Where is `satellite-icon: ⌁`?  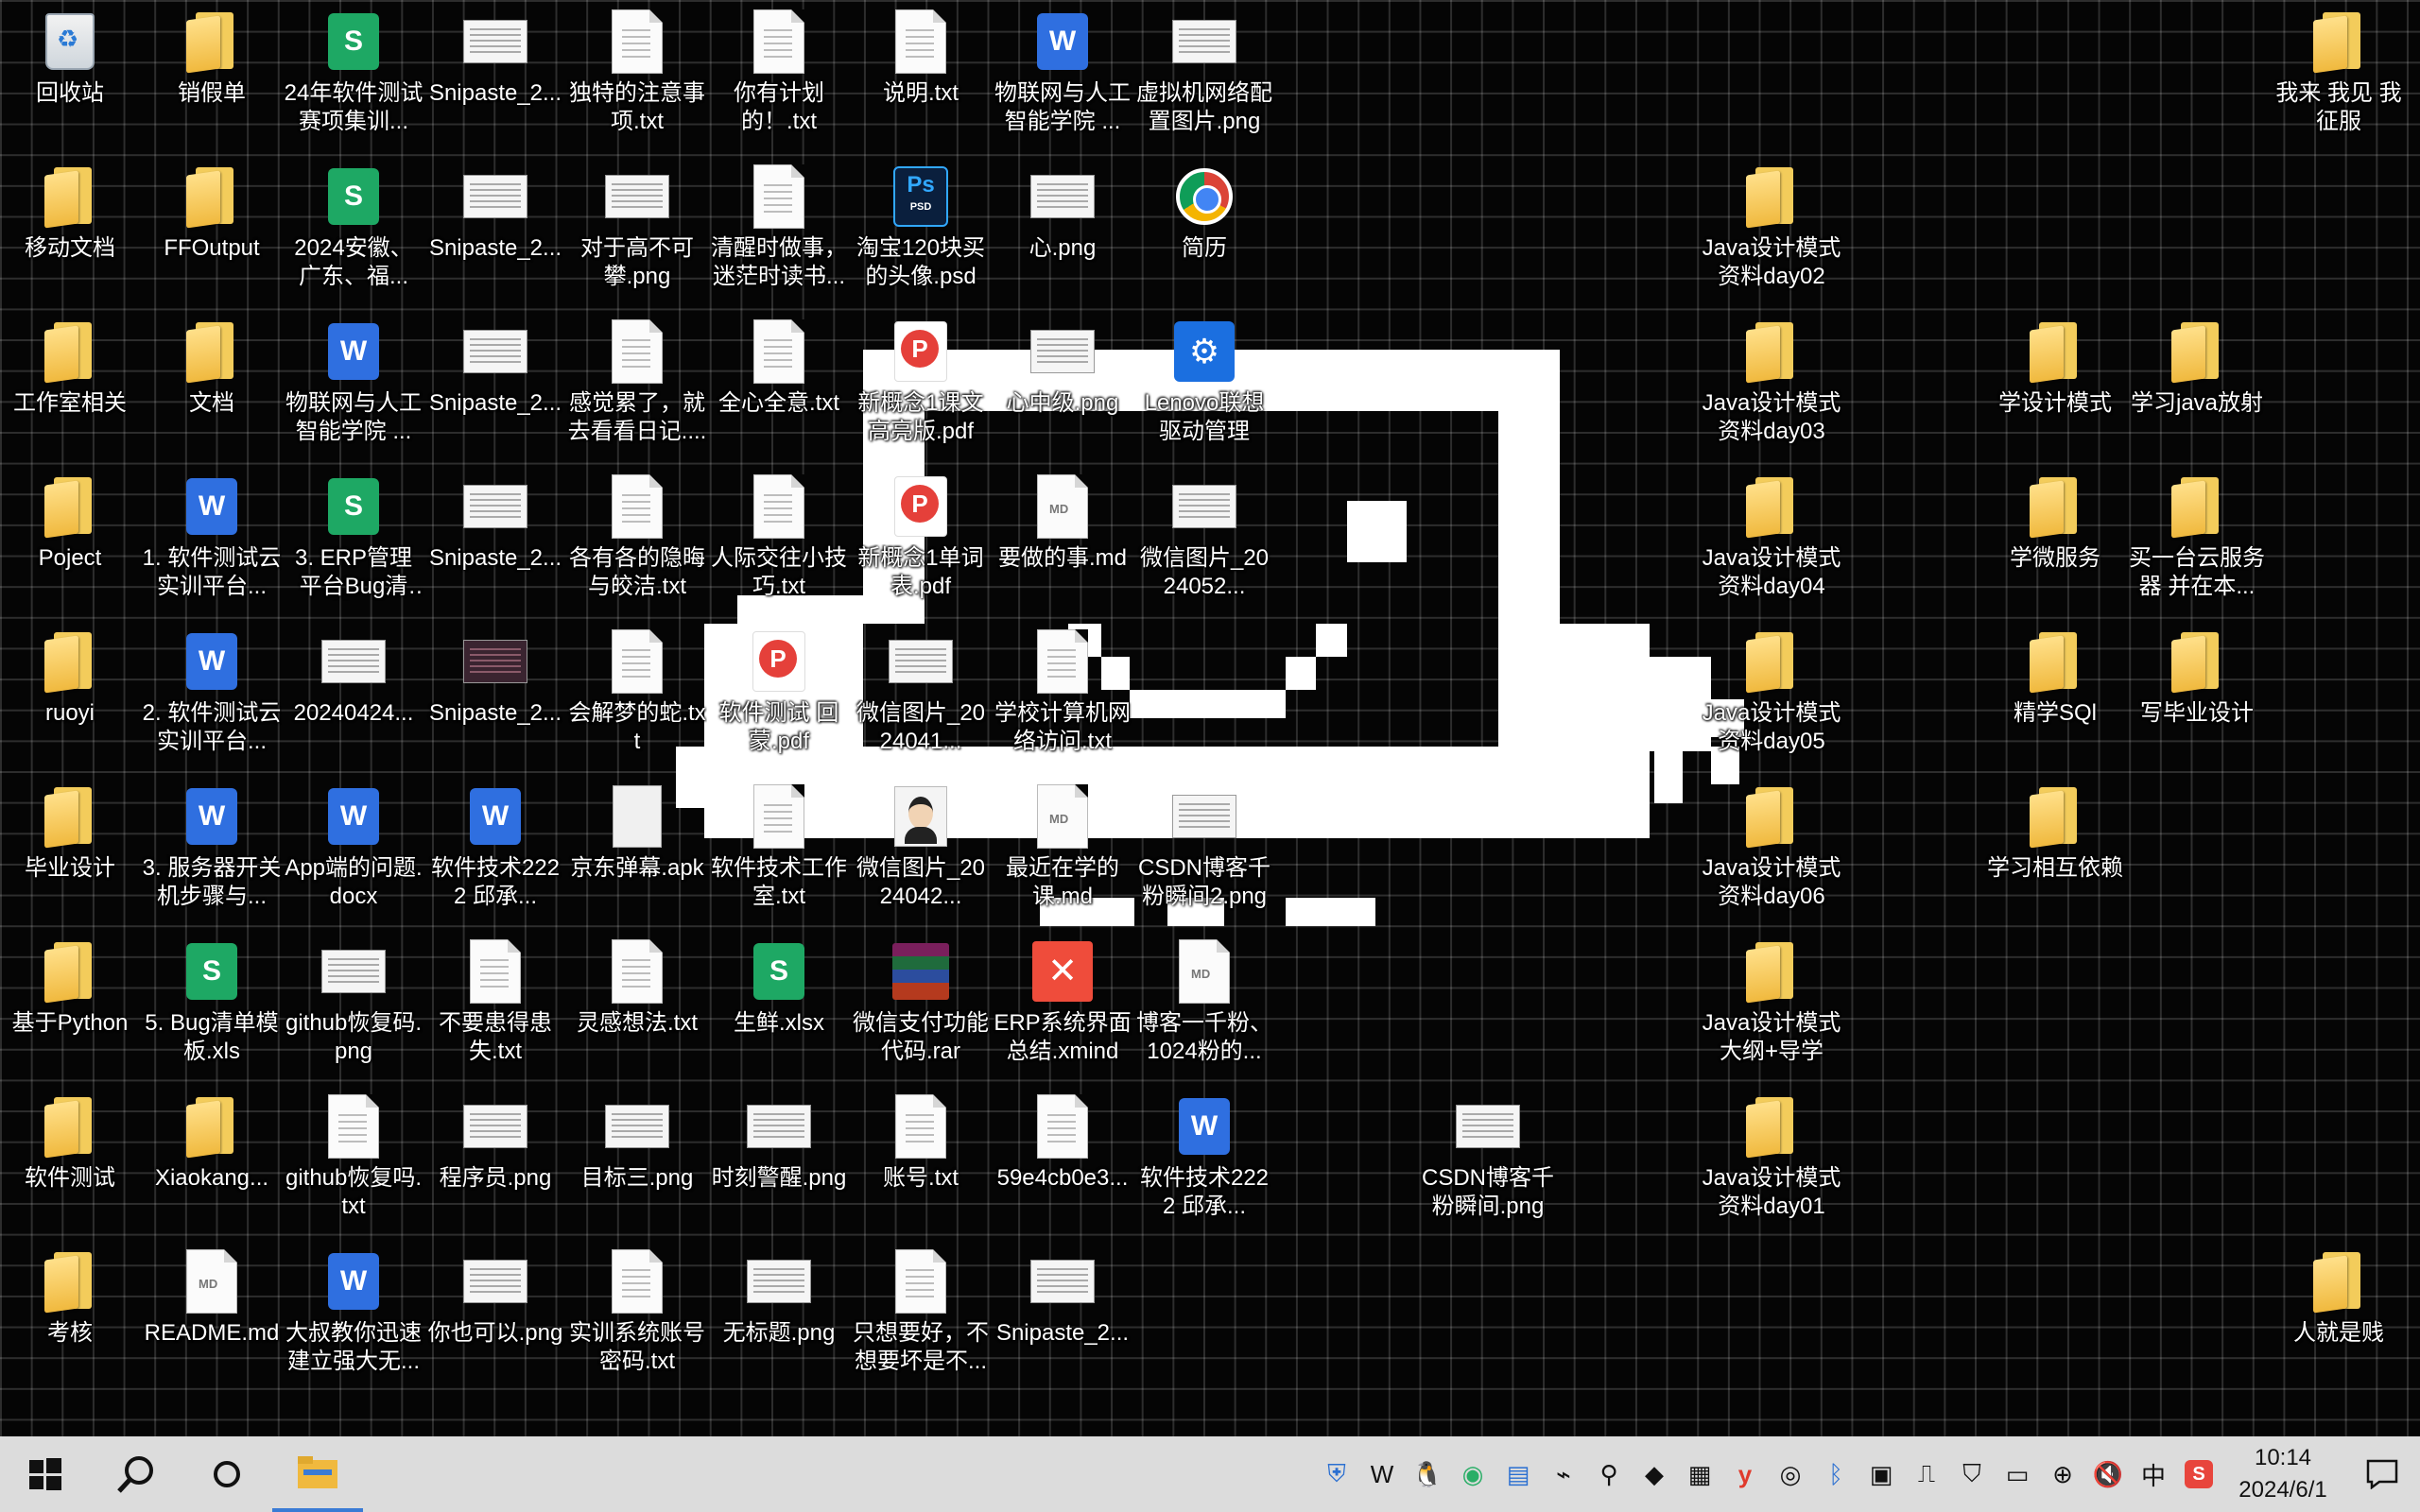 satellite-icon: ⌁ is located at coordinates (1563, 1474).